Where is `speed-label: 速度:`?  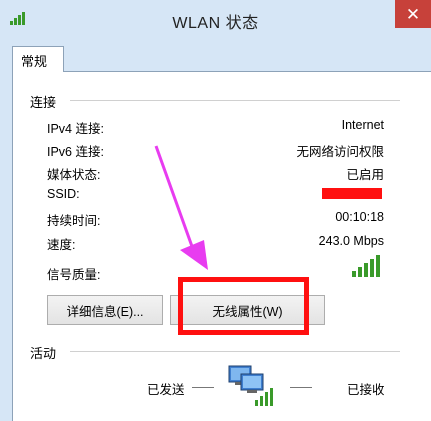 speed-label: 速度: is located at coordinates (61, 245).